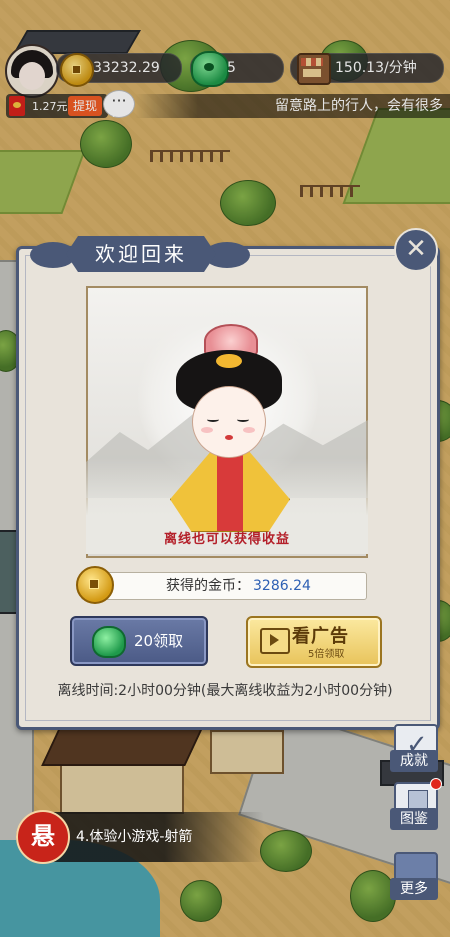 Image resolution: width=450 pixels, height=937 pixels. What do you see at coordinates (229, 437) in the screenshot?
I see `mouth` at bounding box center [229, 437].